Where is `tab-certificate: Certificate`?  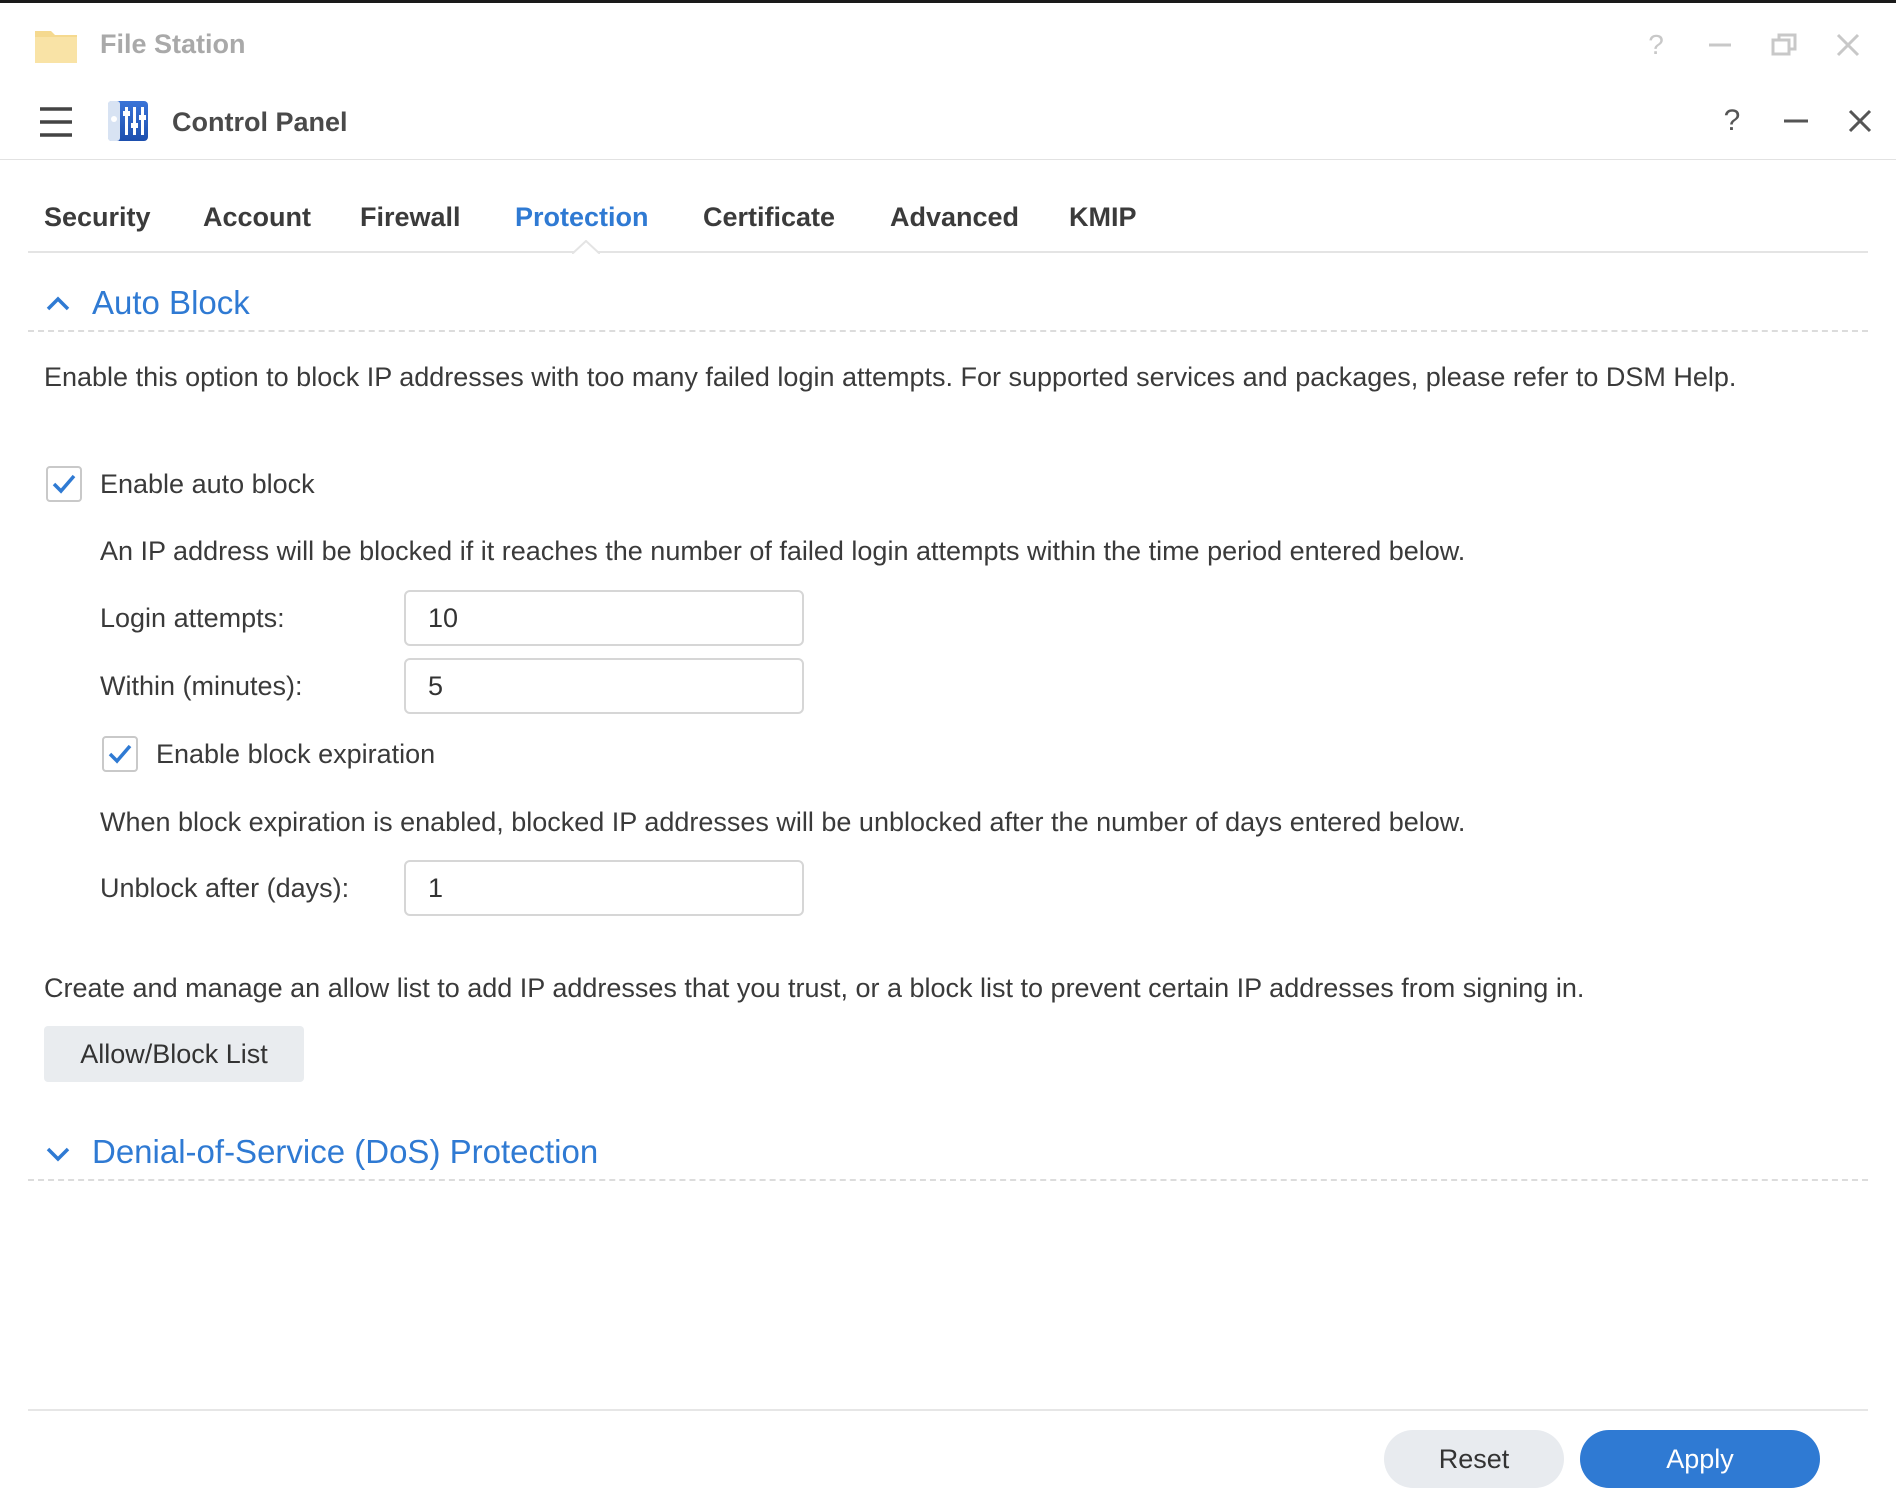
tab-certificate: Certificate is located at coordinates (769, 217).